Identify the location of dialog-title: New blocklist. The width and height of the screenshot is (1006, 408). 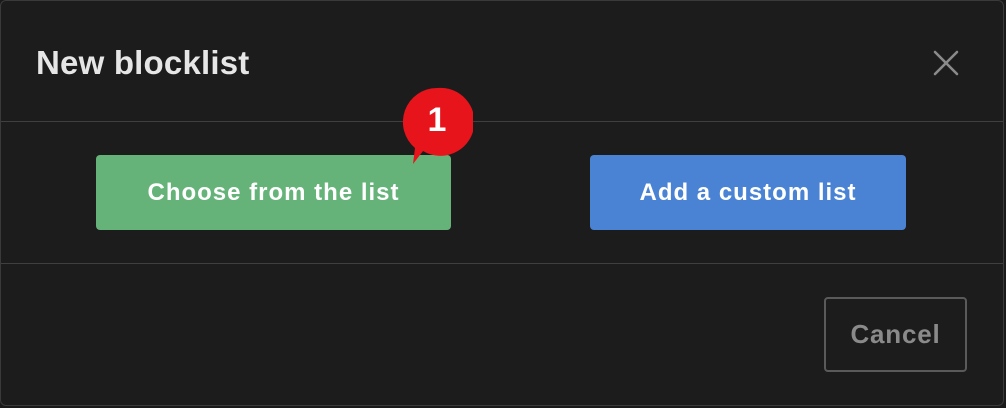
(143, 62).